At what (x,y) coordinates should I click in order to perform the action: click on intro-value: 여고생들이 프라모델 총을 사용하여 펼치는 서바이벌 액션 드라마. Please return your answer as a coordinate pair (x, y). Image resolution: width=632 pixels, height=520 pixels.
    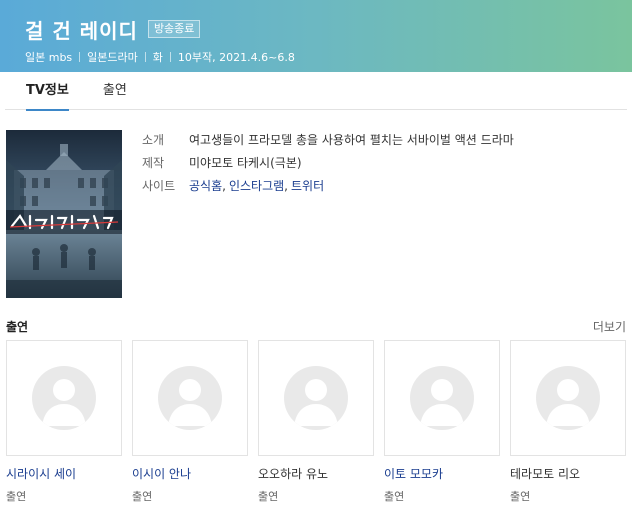
    Looking at the image, I should click on (351, 140).